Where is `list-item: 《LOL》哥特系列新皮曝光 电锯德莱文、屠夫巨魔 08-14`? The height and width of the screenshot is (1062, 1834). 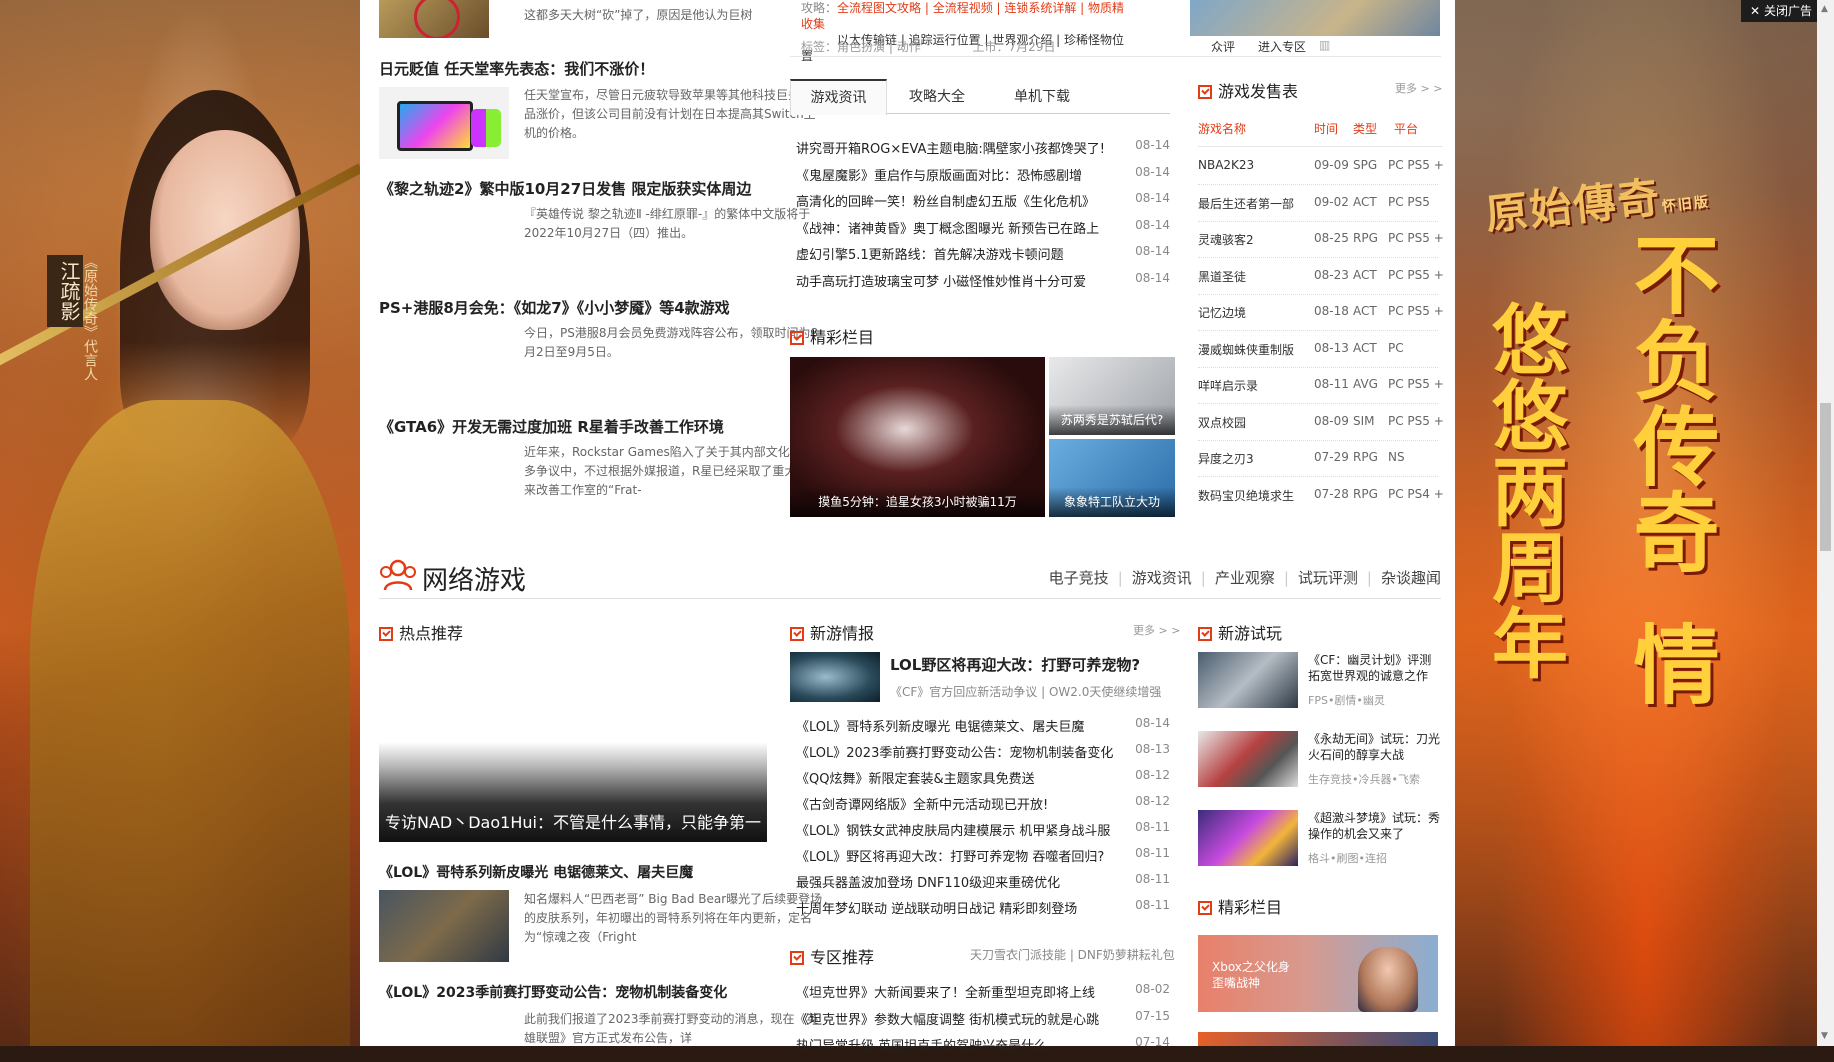
list-item: 《LOL》哥特系列新皮曝光 电锯德莱文、屠夫巨魔 08-14 is located at coordinates (983, 729).